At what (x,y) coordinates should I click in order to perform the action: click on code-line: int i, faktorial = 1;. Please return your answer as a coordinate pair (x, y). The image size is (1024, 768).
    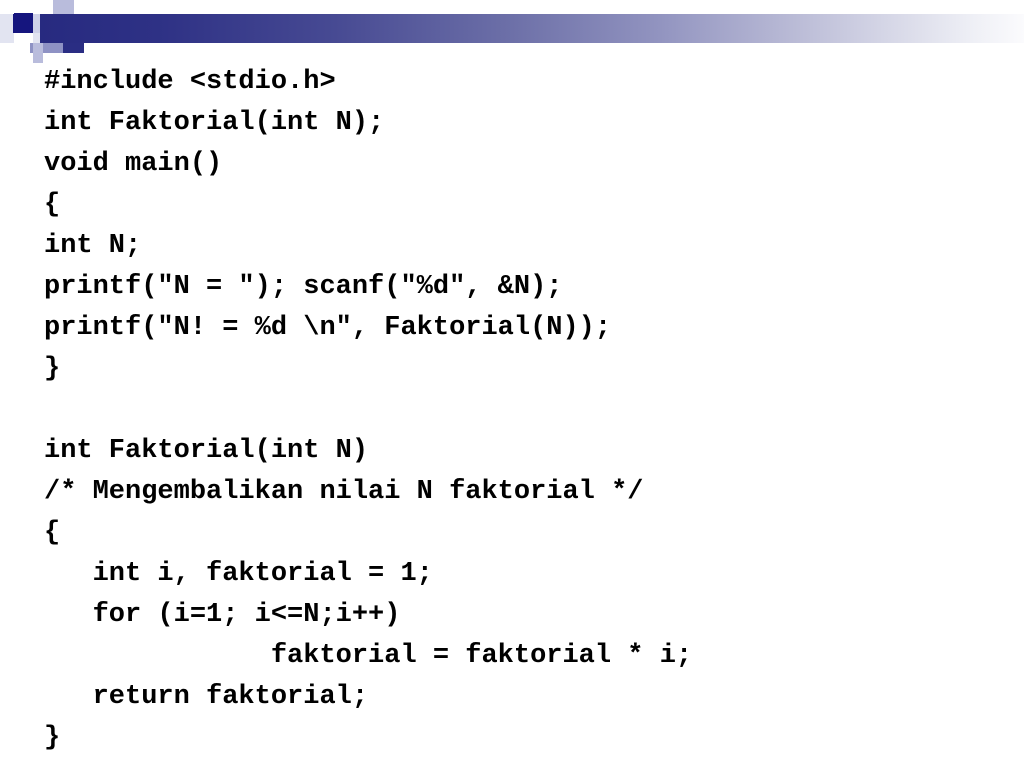
    Looking at the image, I should click on (238, 574).